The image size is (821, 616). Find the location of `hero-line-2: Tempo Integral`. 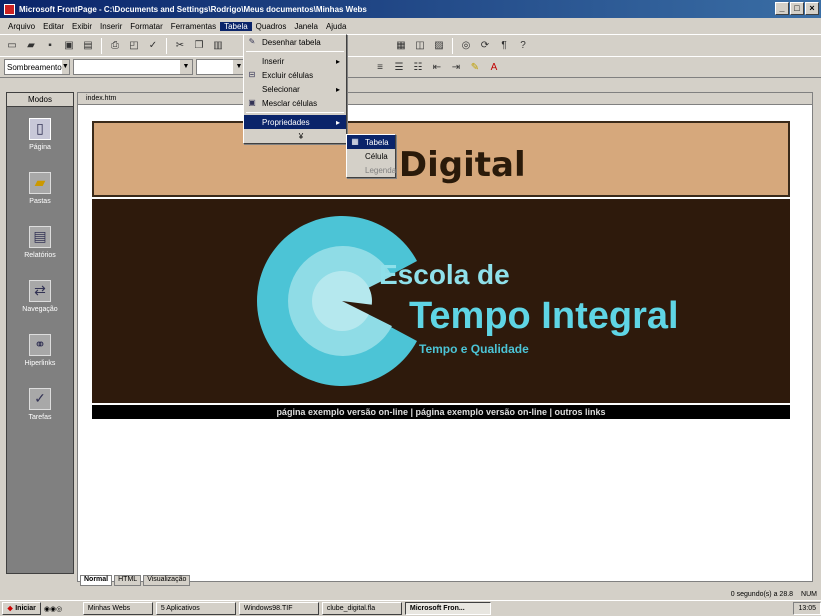

hero-line-2: Tempo Integral is located at coordinates (544, 316).